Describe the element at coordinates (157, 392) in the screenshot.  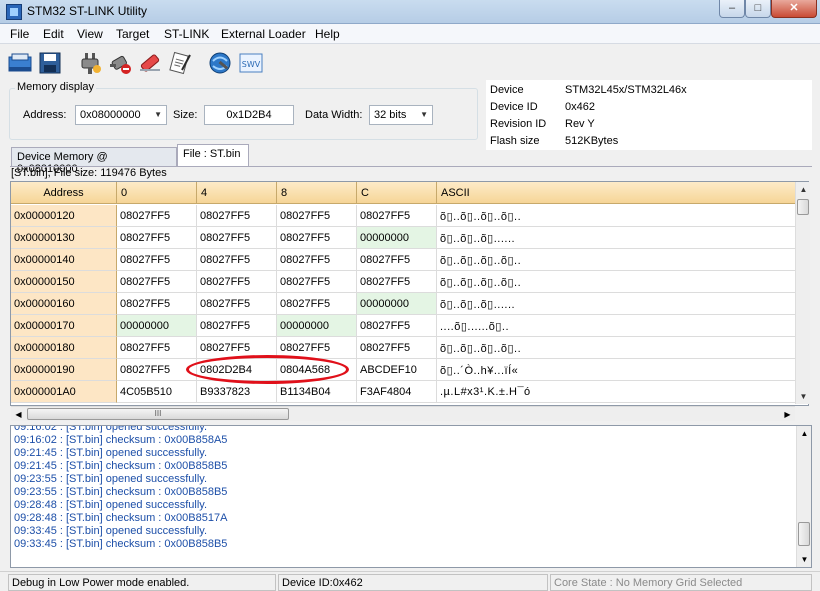
I see `data-cell: 4C05B510` at that location.